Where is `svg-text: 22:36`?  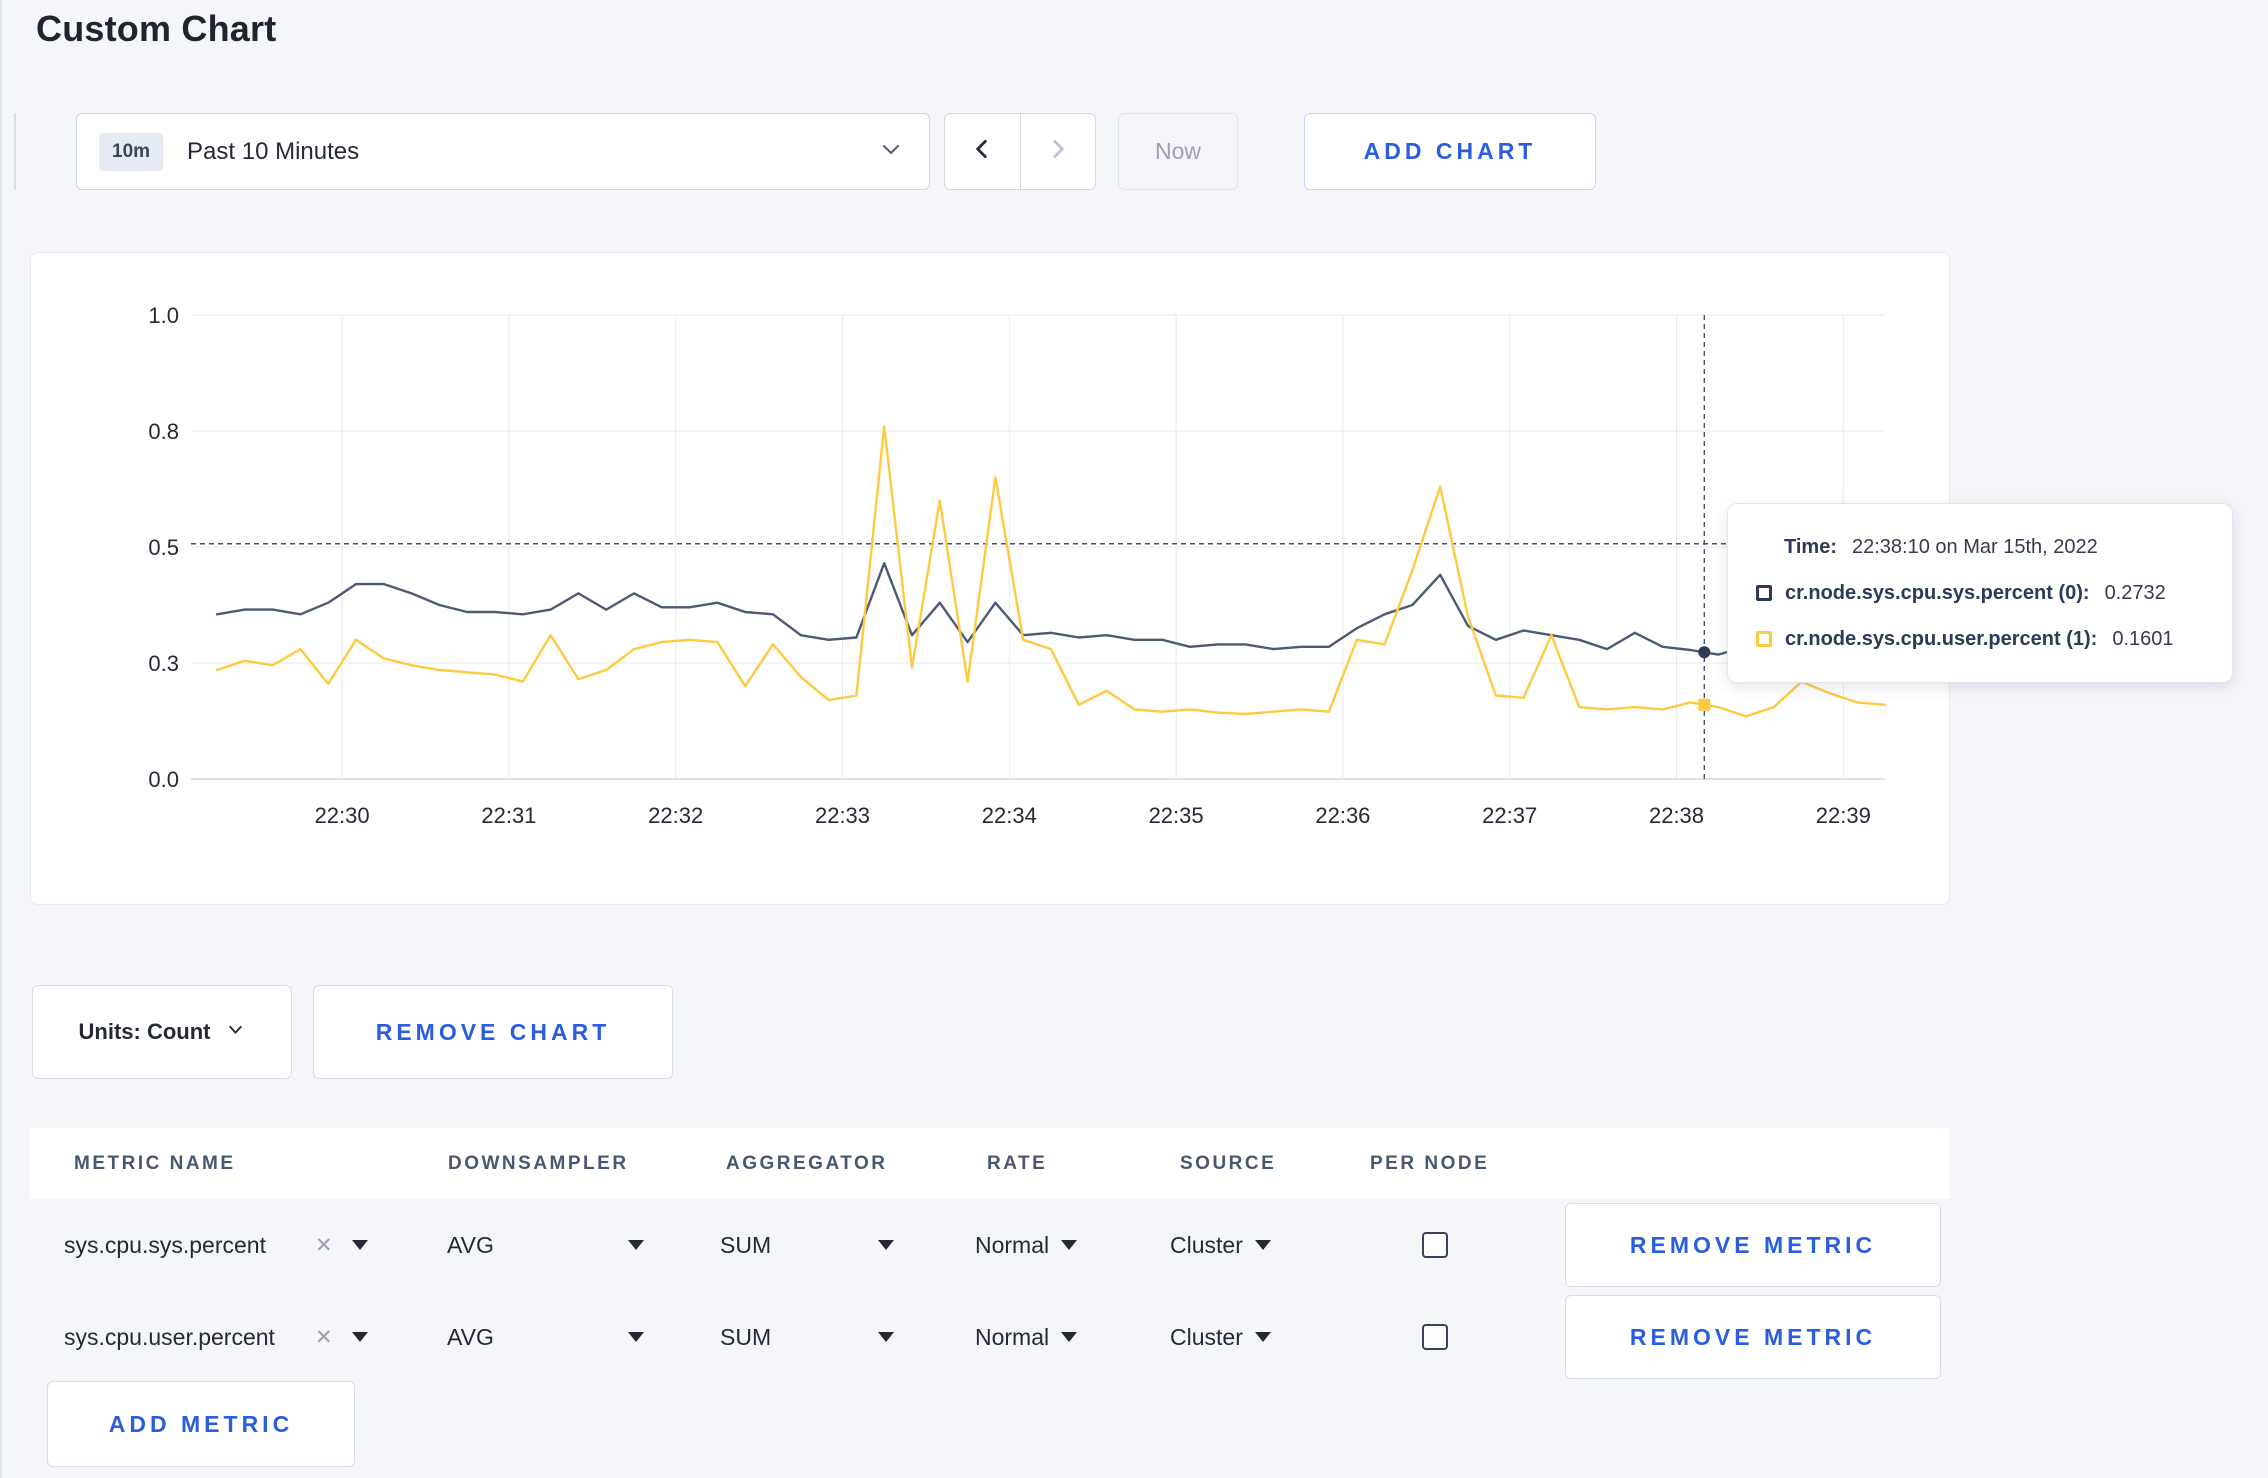
svg-text: 22:36 is located at coordinates (1342, 815).